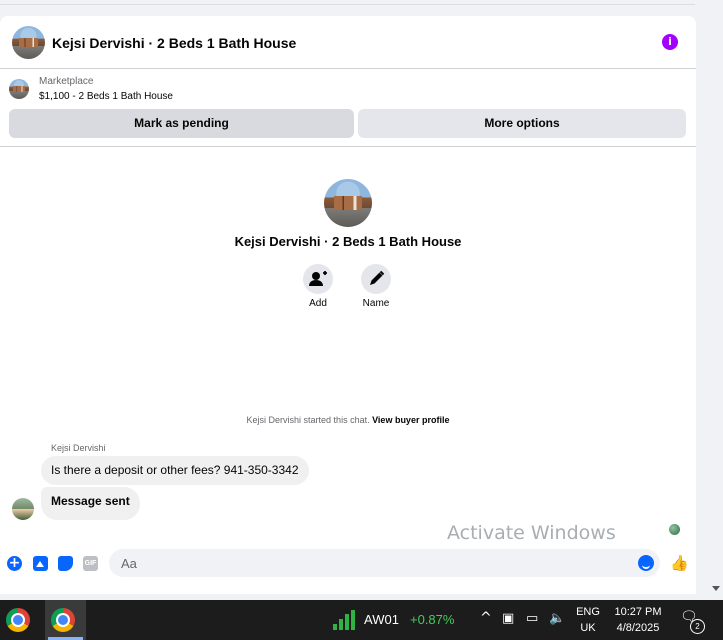  I want to click on taskbar-chrome-app, so click(20, 620).